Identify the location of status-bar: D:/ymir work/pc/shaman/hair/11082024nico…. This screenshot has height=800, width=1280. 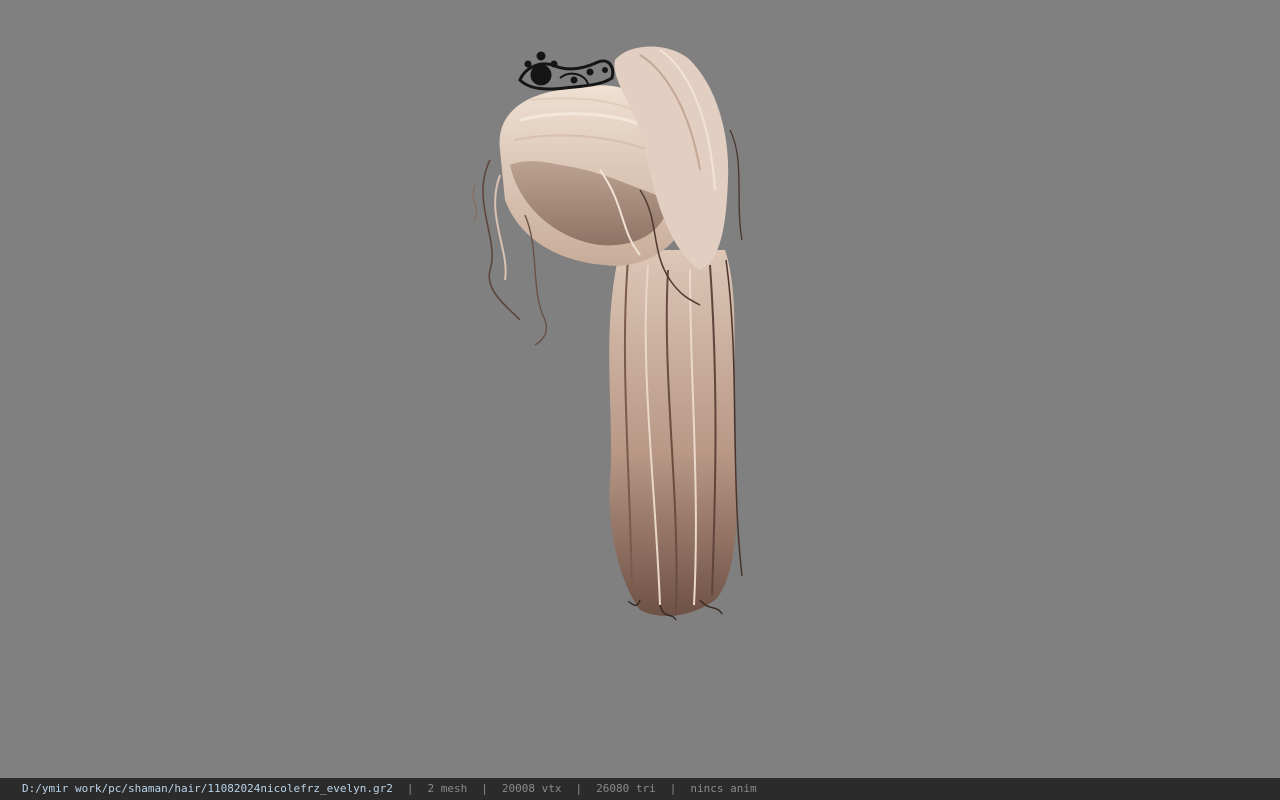
(640, 789).